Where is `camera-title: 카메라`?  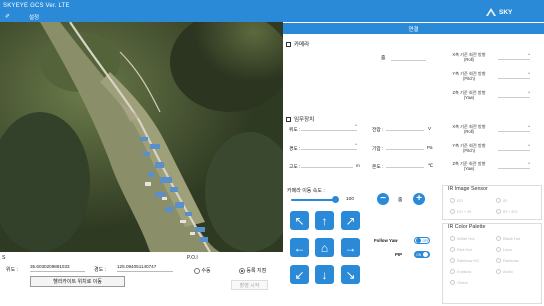 camera-title: 카메라 is located at coordinates (302, 45).